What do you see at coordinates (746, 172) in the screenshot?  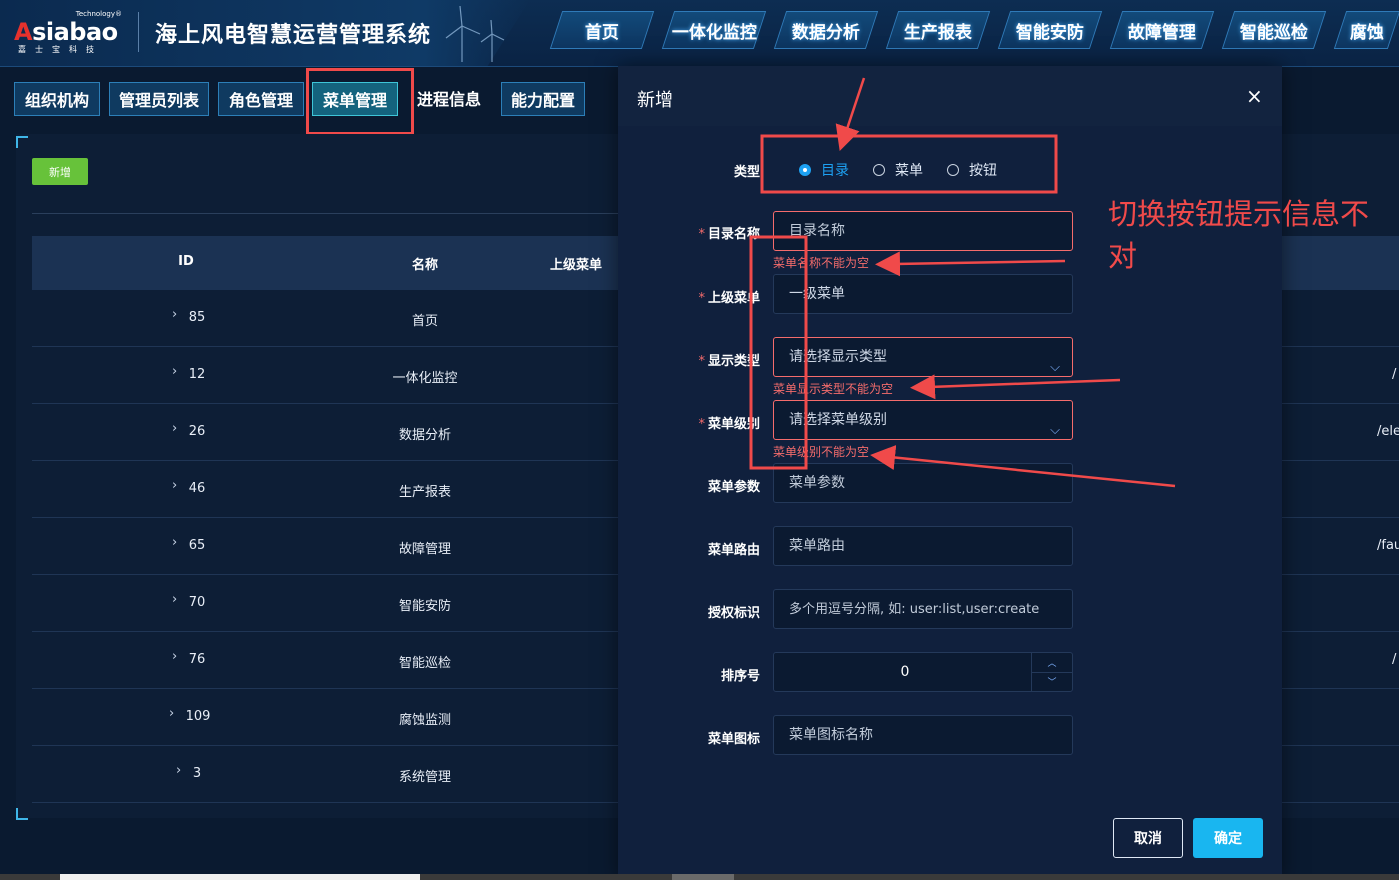 I see `type-label: 类型` at bounding box center [746, 172].